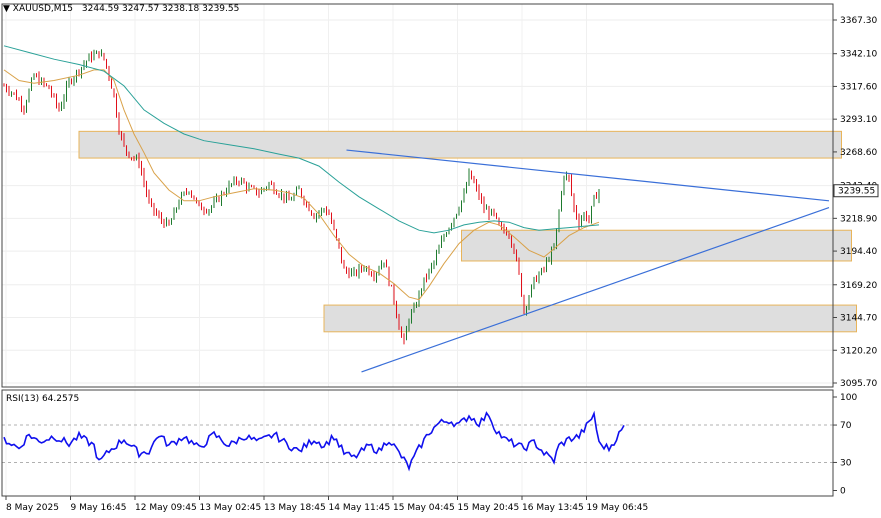  What do you see at coordinates (858, 252) in the screenshot?
I see `price-axis-label: 3194.40` at bounding box center [858, 252].